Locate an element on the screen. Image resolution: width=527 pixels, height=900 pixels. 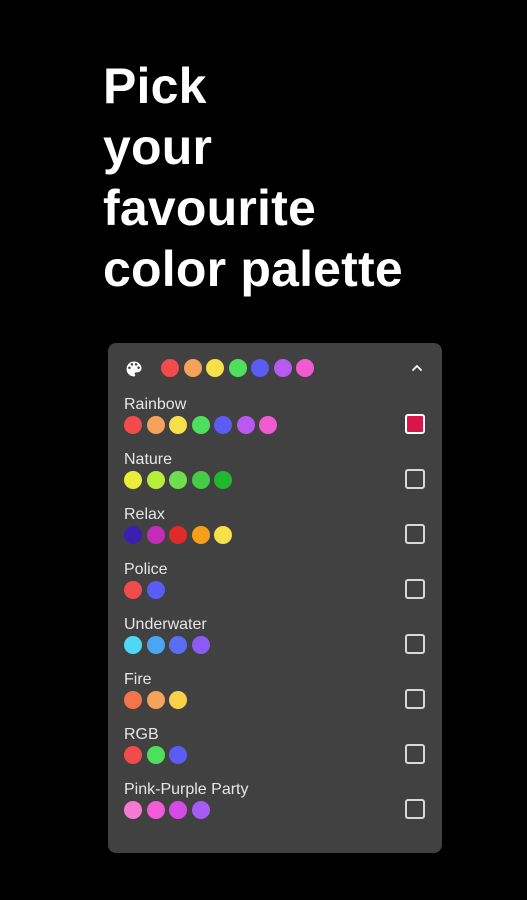
palette-label: Relax is located at coordinates (144, 514).